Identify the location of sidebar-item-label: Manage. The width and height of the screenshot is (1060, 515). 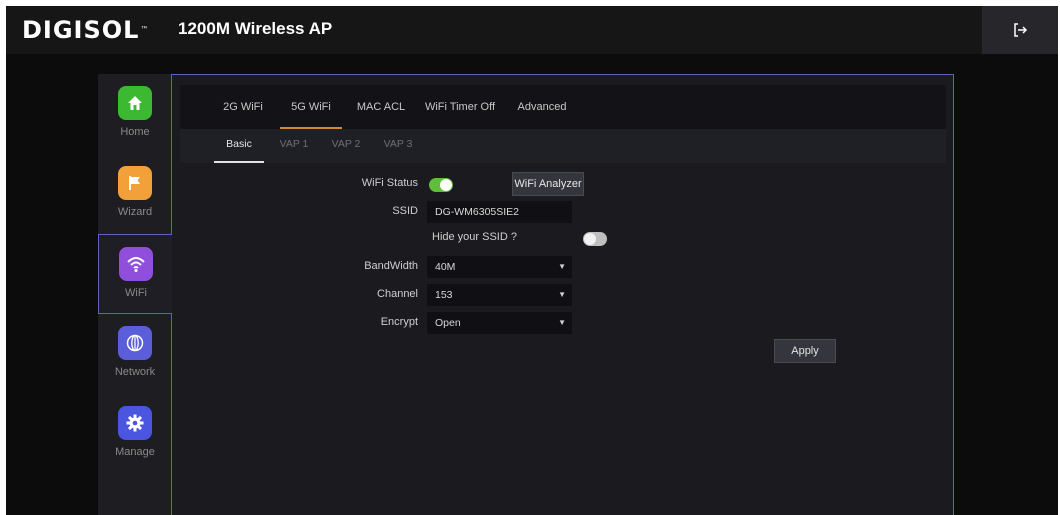
(135, 452).